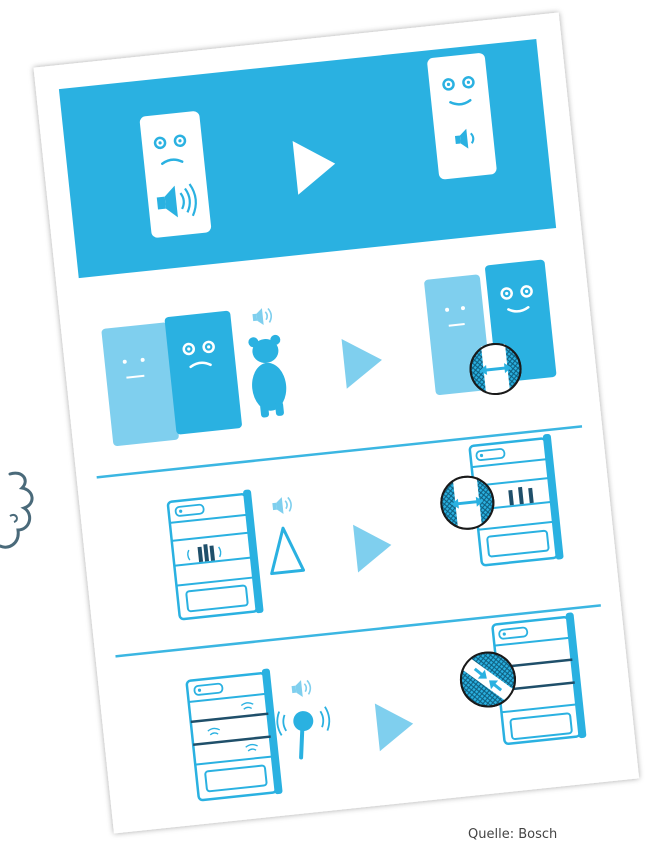 Image resolution: width=650 pixels, height=856 pixels. Describe the element at coordinates (513, 834) in the screenshot. I see `source-caption: Quelle: Bosch` at that location.